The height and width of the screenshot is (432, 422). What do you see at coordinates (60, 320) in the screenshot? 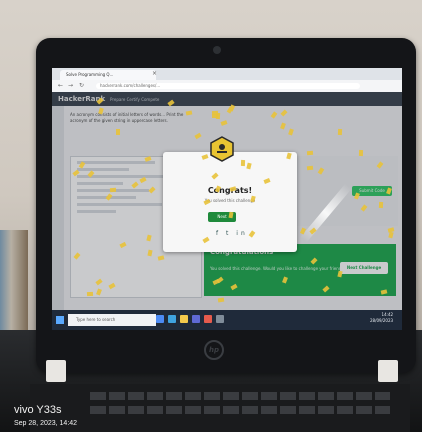
I see `windows-start-icon` at bounding box center [60, 320].